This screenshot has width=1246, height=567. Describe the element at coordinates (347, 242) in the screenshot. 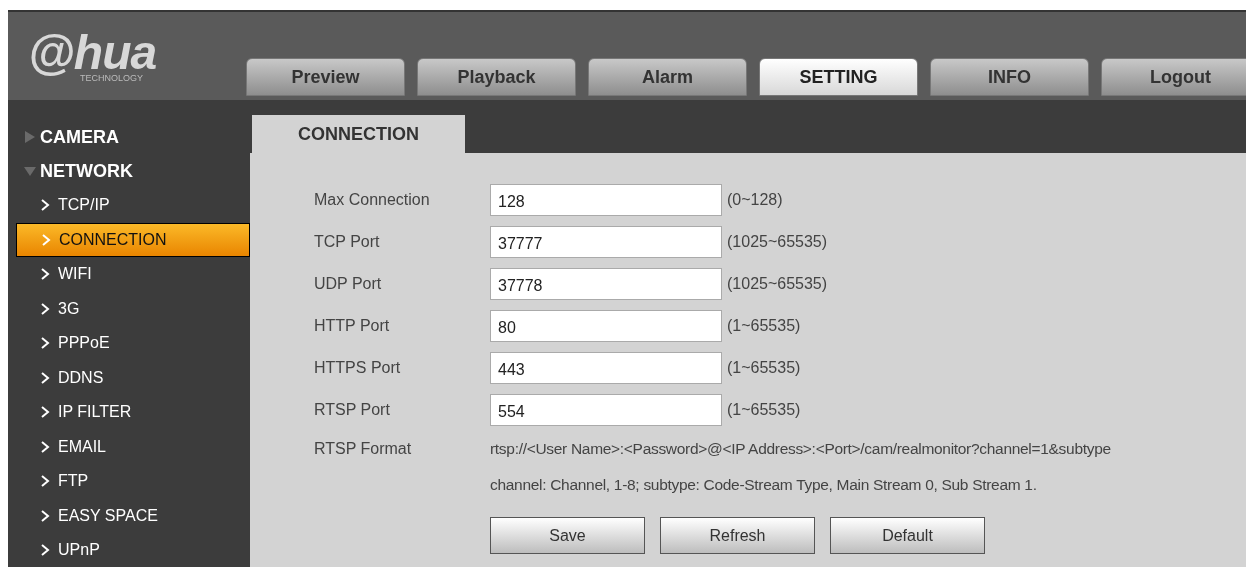

I see `field-label: TCP Port` at that location.